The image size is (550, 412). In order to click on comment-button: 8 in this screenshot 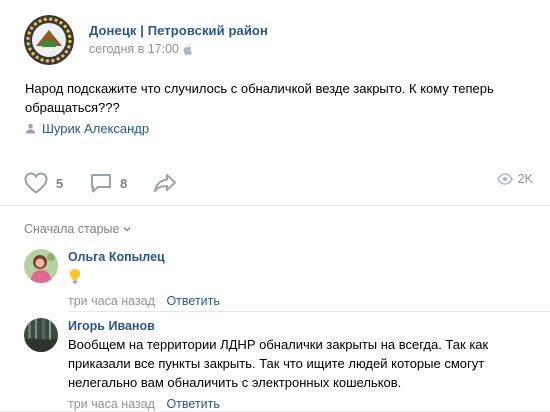, I will do `click(108, 183)`.